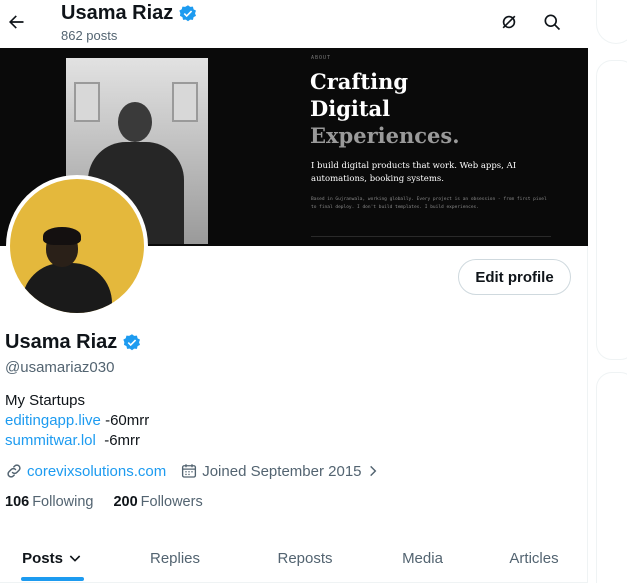  I want to click on grok-button, so click(509, 22).